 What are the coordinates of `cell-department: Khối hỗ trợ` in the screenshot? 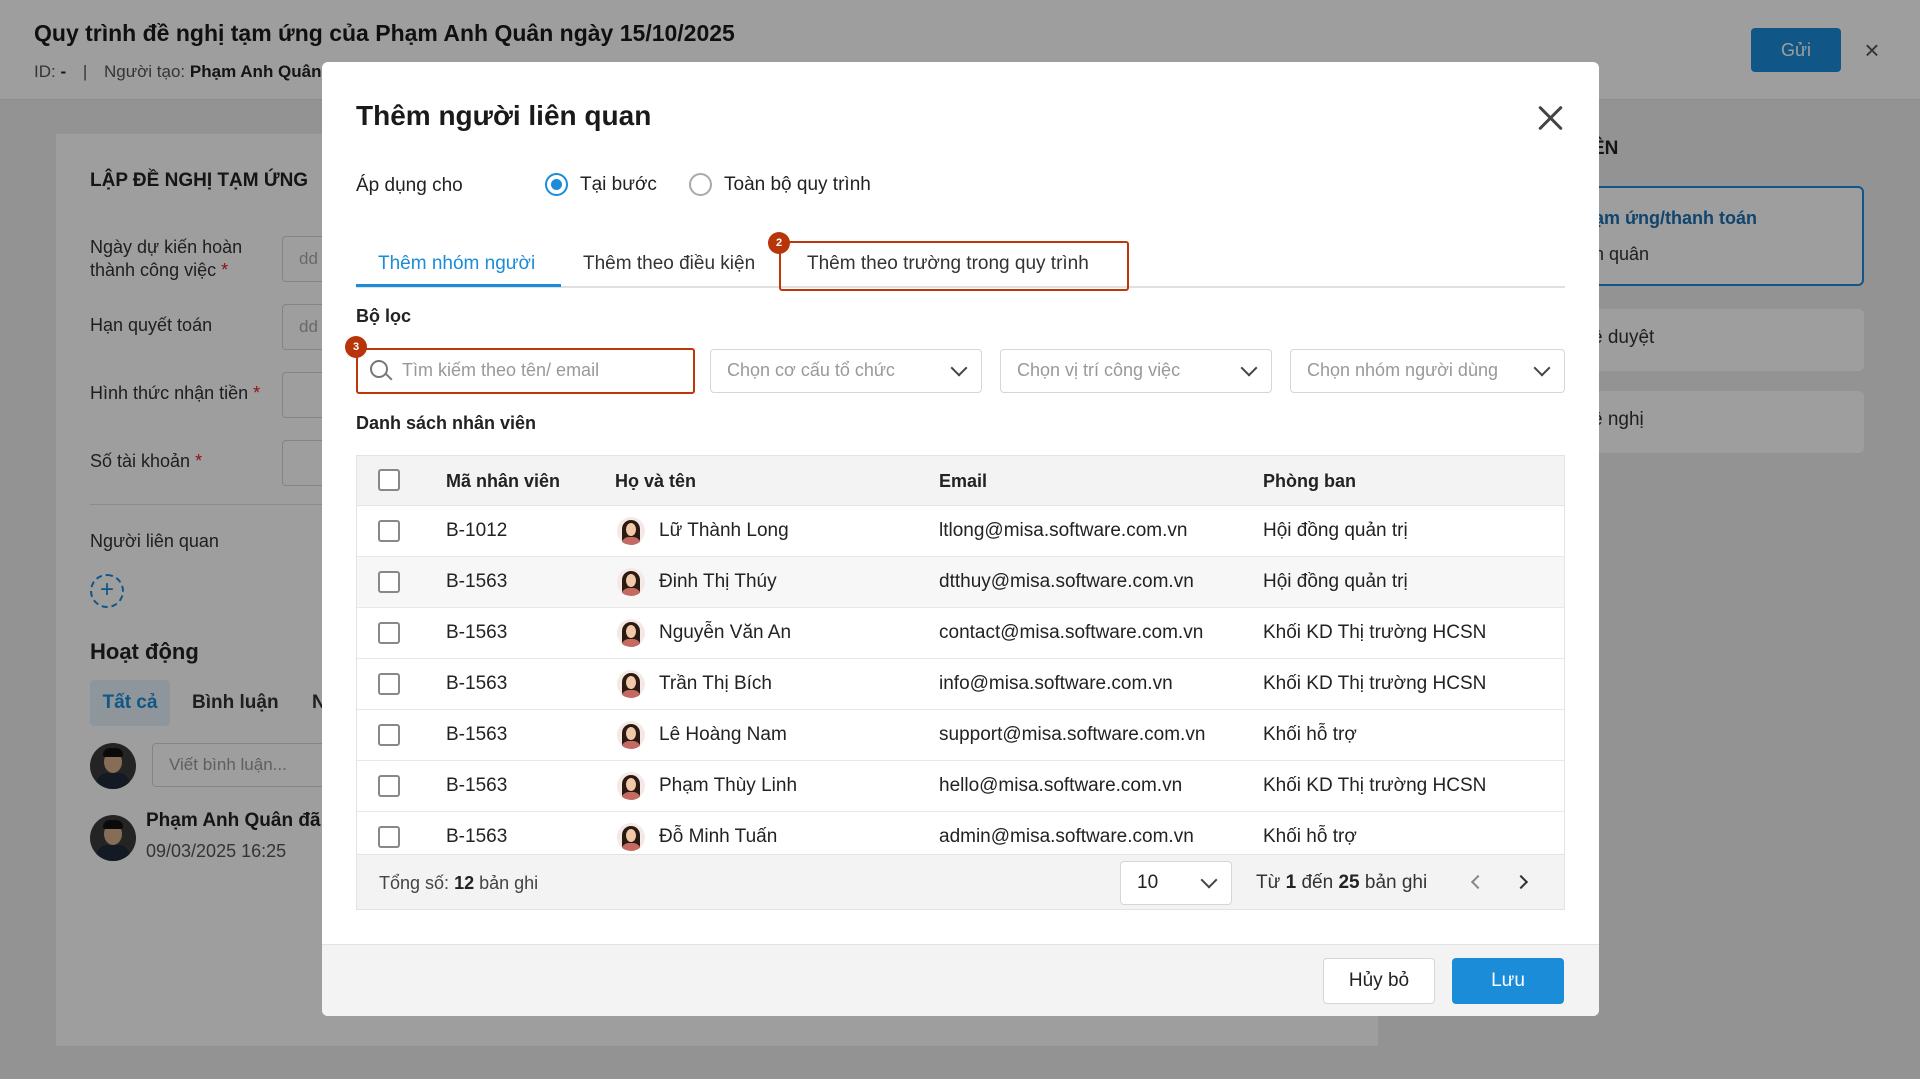 It's located at (1310, 734).